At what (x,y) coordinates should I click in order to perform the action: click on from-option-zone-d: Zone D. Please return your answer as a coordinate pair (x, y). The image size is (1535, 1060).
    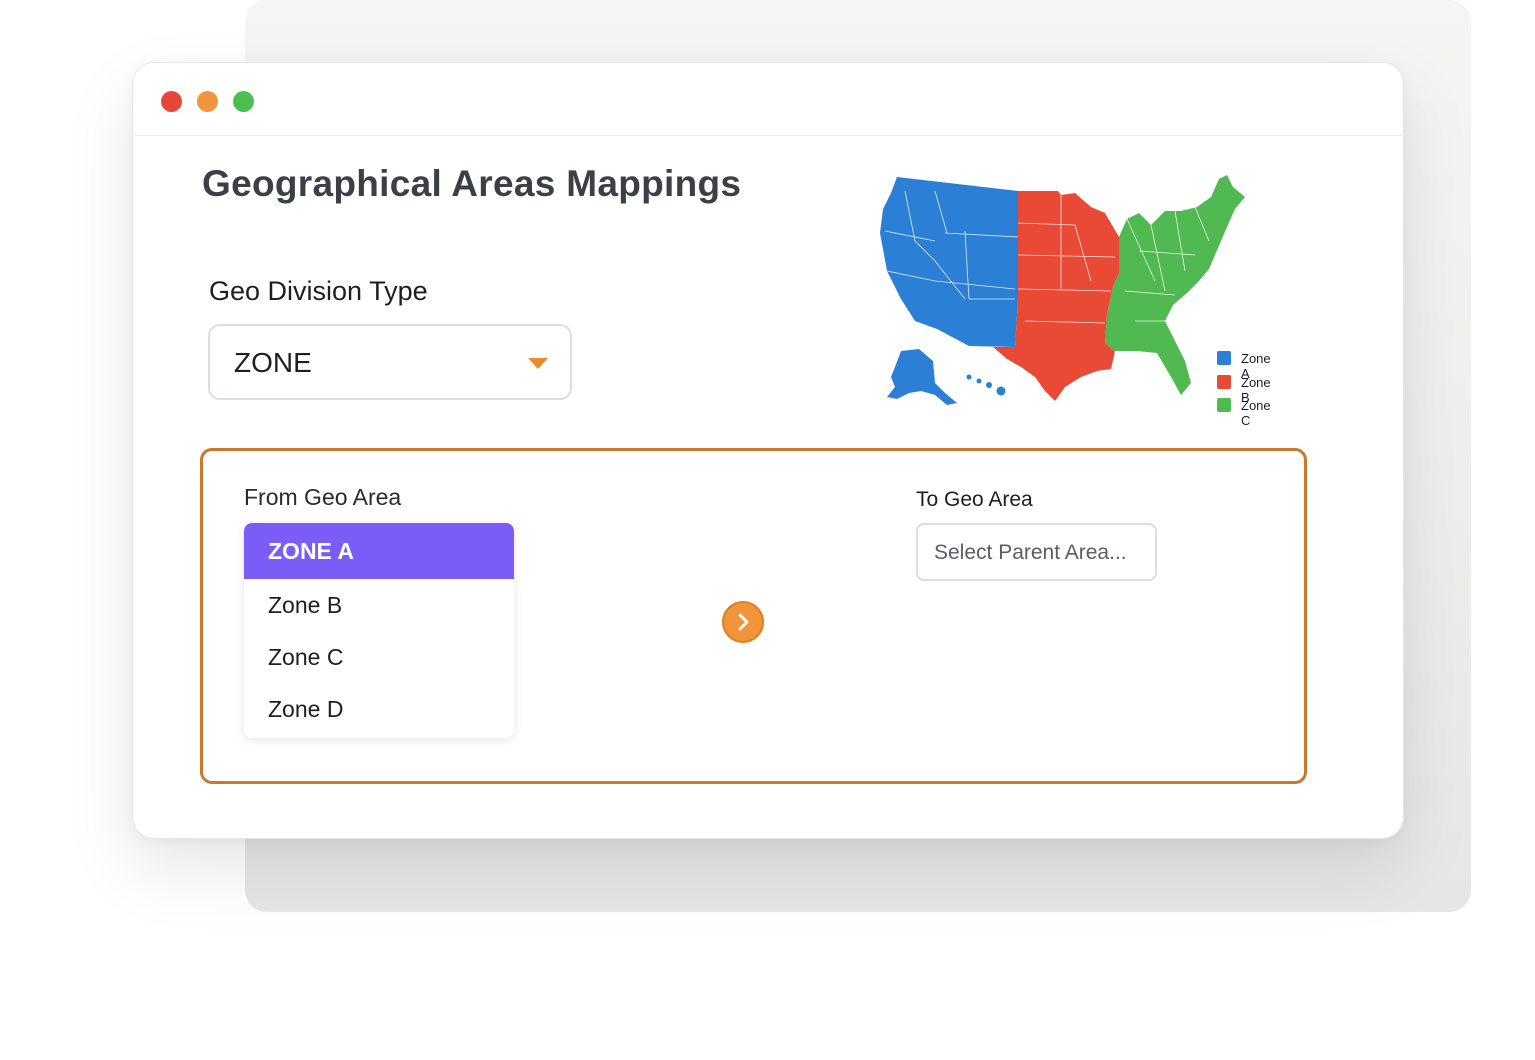
    Looking at the image, I should click on (379, 709).